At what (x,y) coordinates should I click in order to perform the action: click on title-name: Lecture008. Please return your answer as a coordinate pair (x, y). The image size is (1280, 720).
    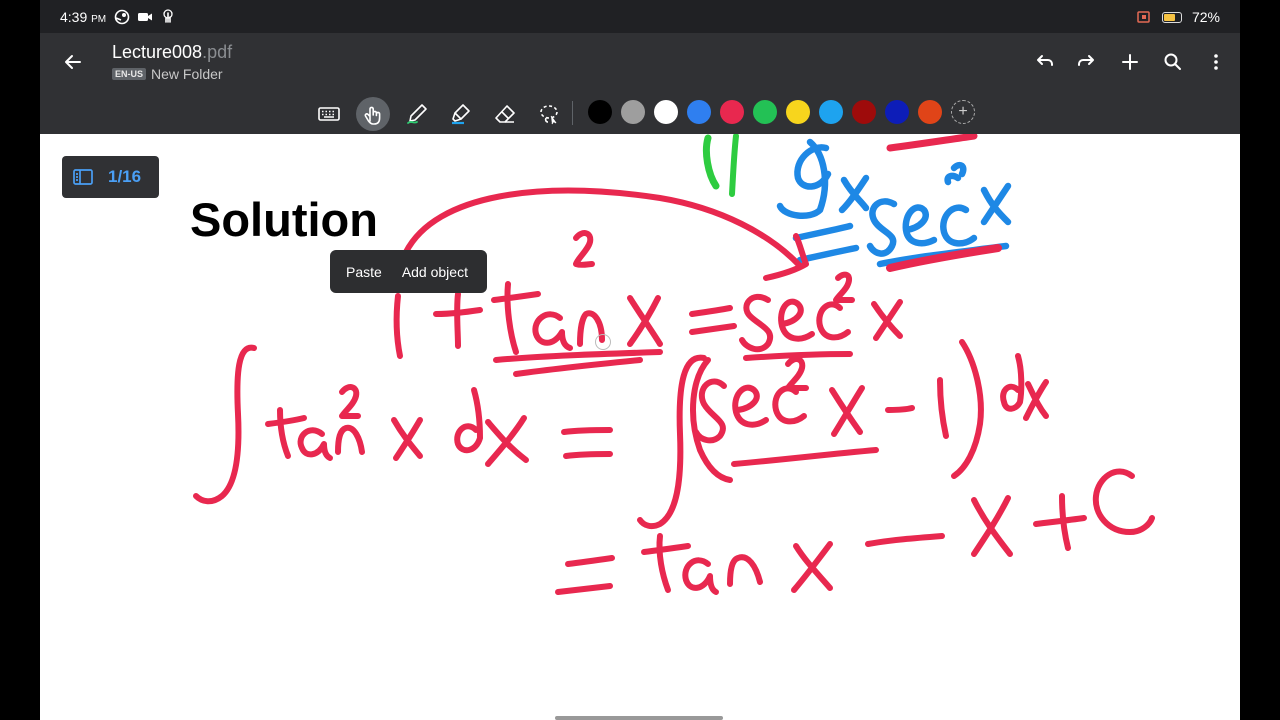
    Looking at the image, I should click on (157, 52).